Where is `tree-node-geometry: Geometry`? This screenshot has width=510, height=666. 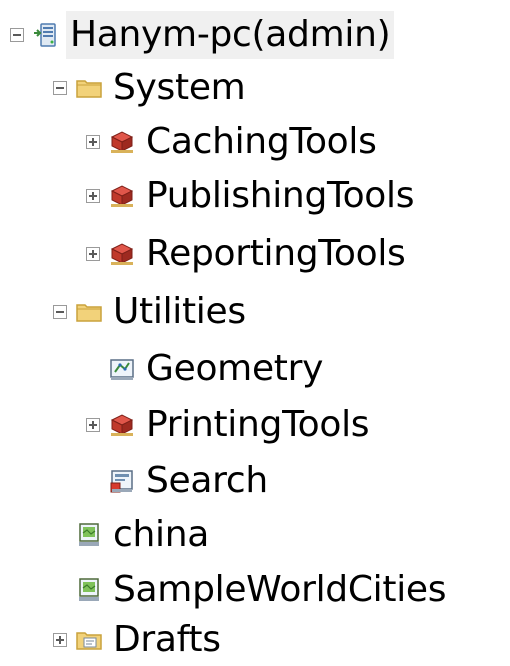 tree-node-geometry: Geometry is located at coordinates (206, 369).